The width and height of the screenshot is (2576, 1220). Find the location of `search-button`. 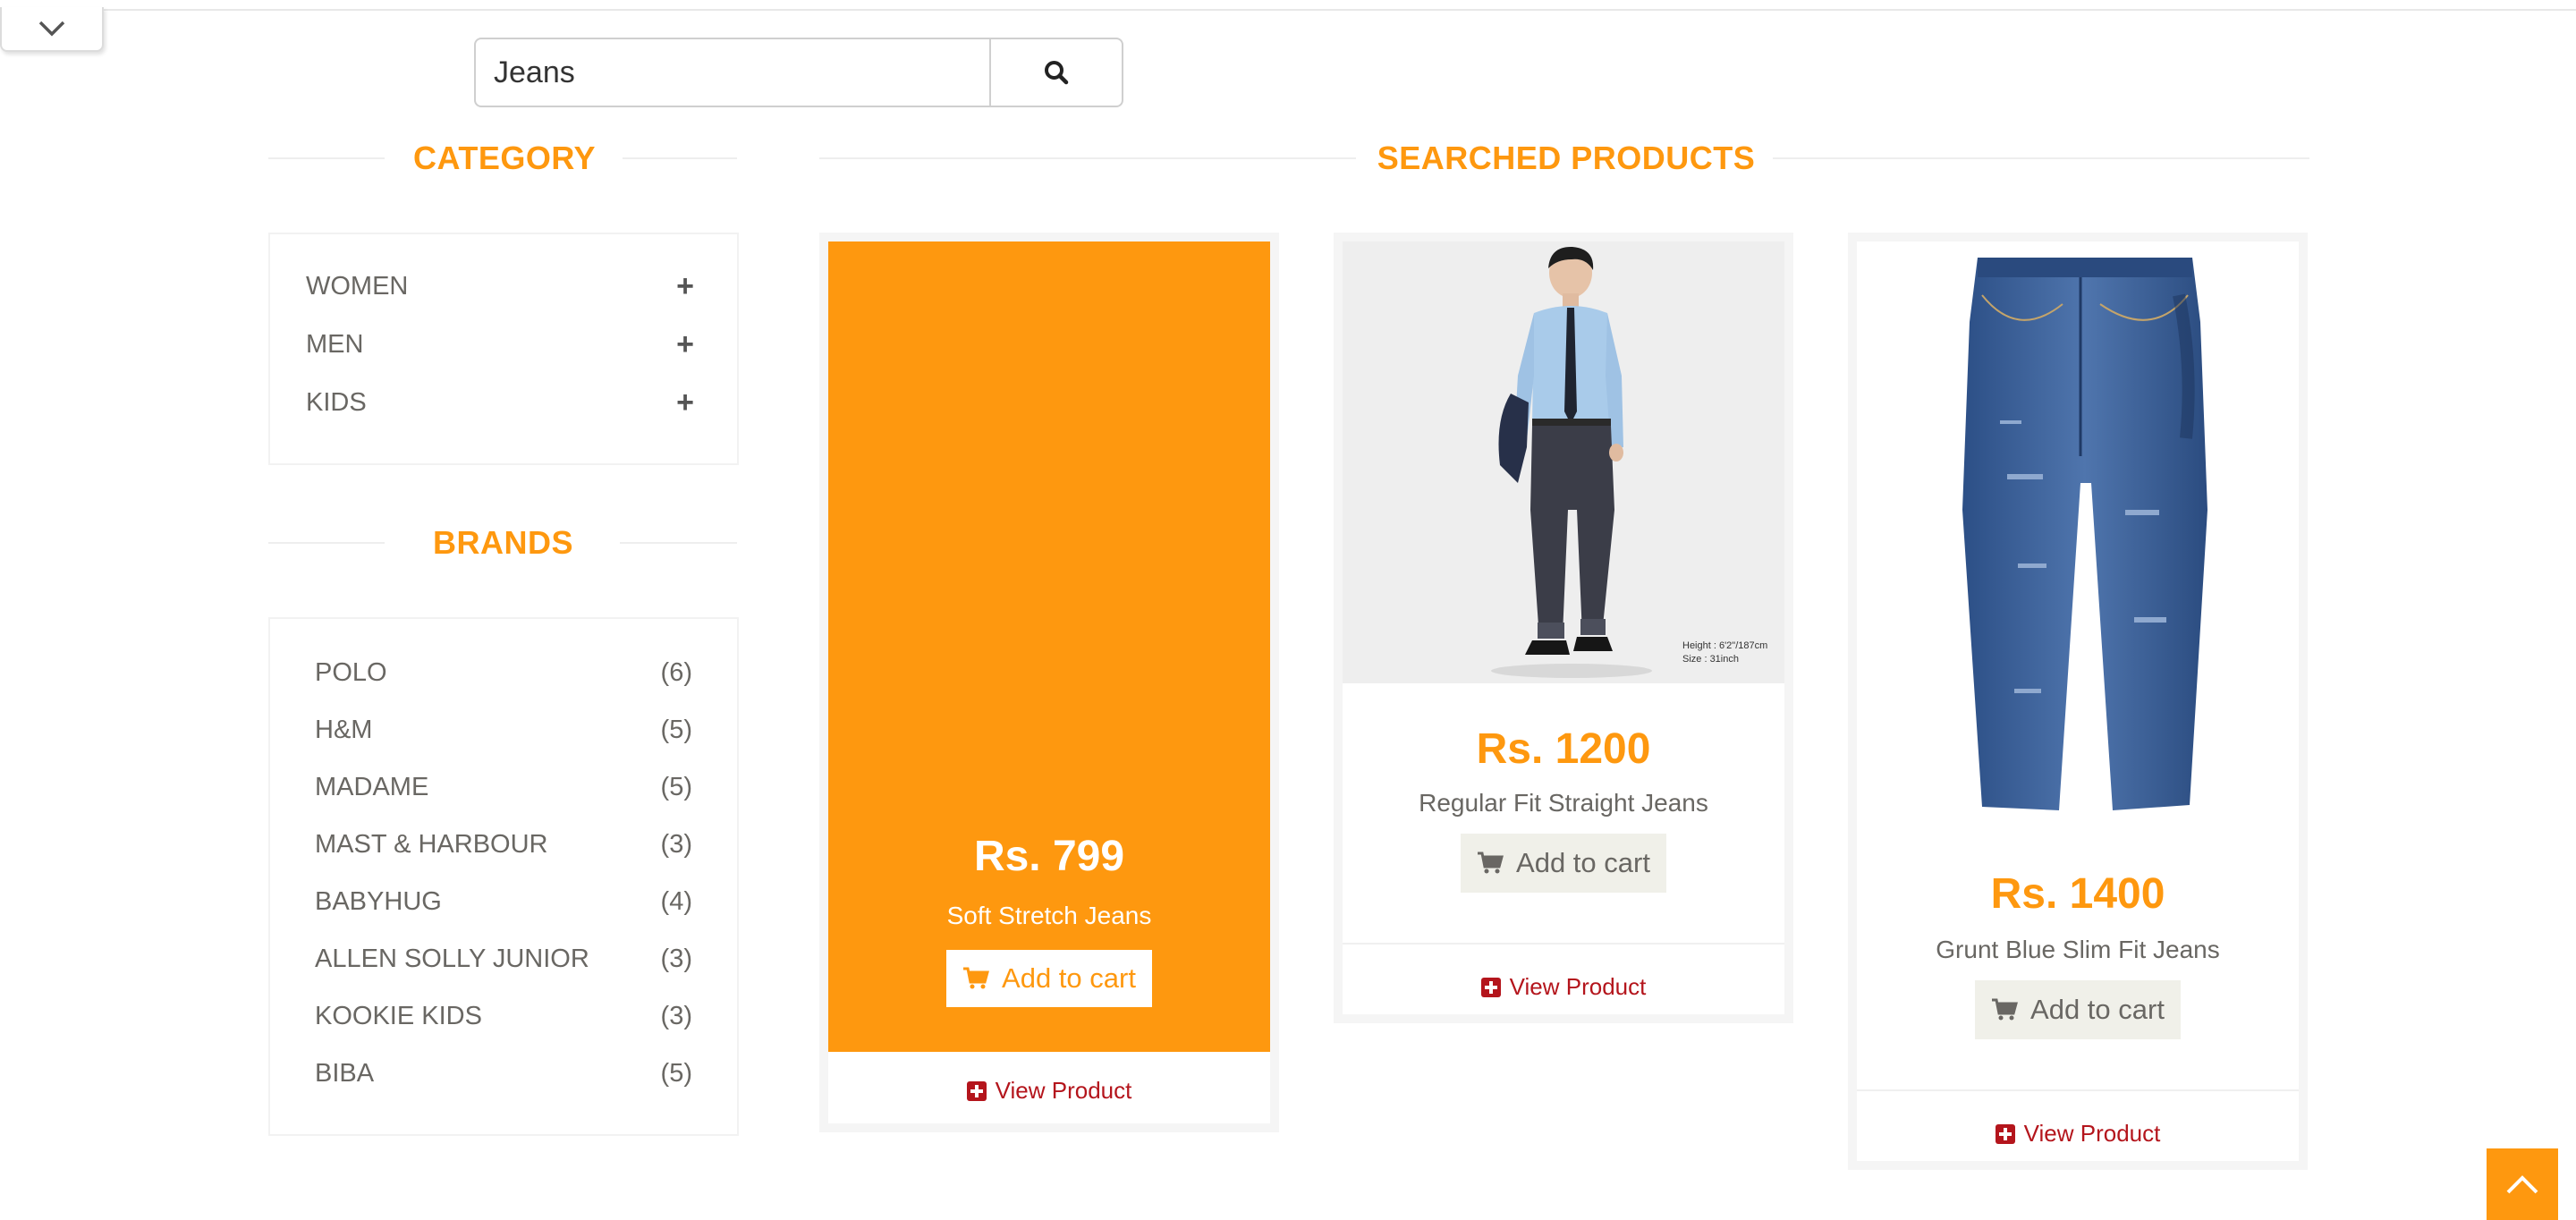

search-button is located at coordinates (1056, 72).